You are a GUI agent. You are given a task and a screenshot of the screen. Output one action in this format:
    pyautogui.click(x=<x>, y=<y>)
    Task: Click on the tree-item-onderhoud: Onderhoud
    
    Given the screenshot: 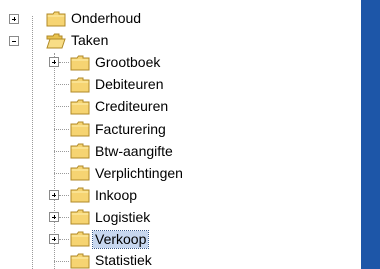 What is the action you would take?
    pyautogui.click(x=106, y=18)
    